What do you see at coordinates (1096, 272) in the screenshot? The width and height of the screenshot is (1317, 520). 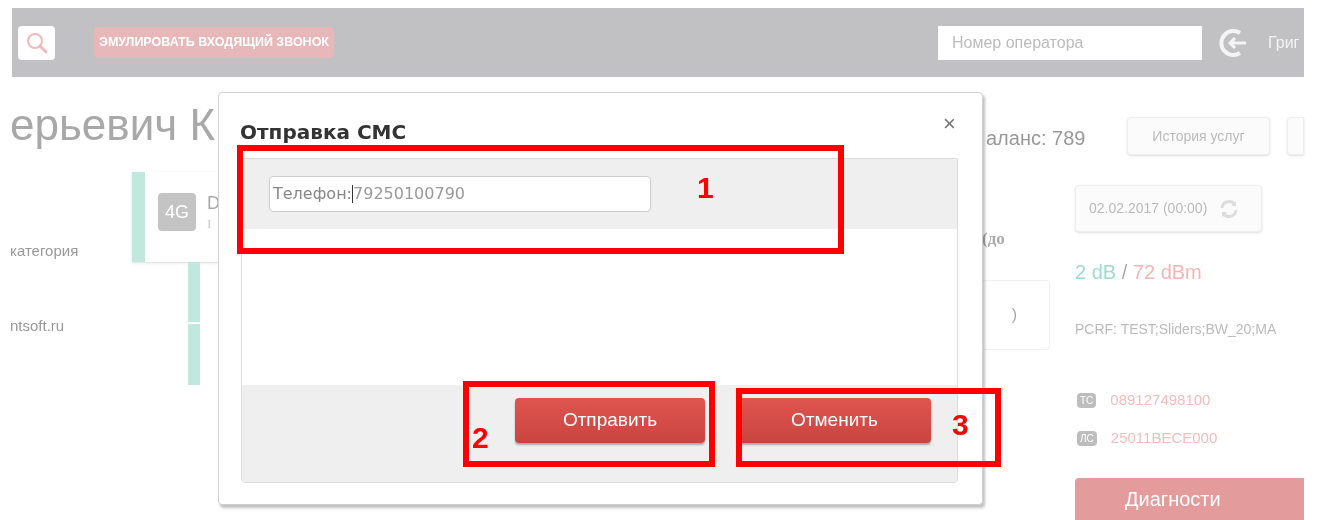 I see `snr-value: 2 dB` at bounding box center [1096, 272].